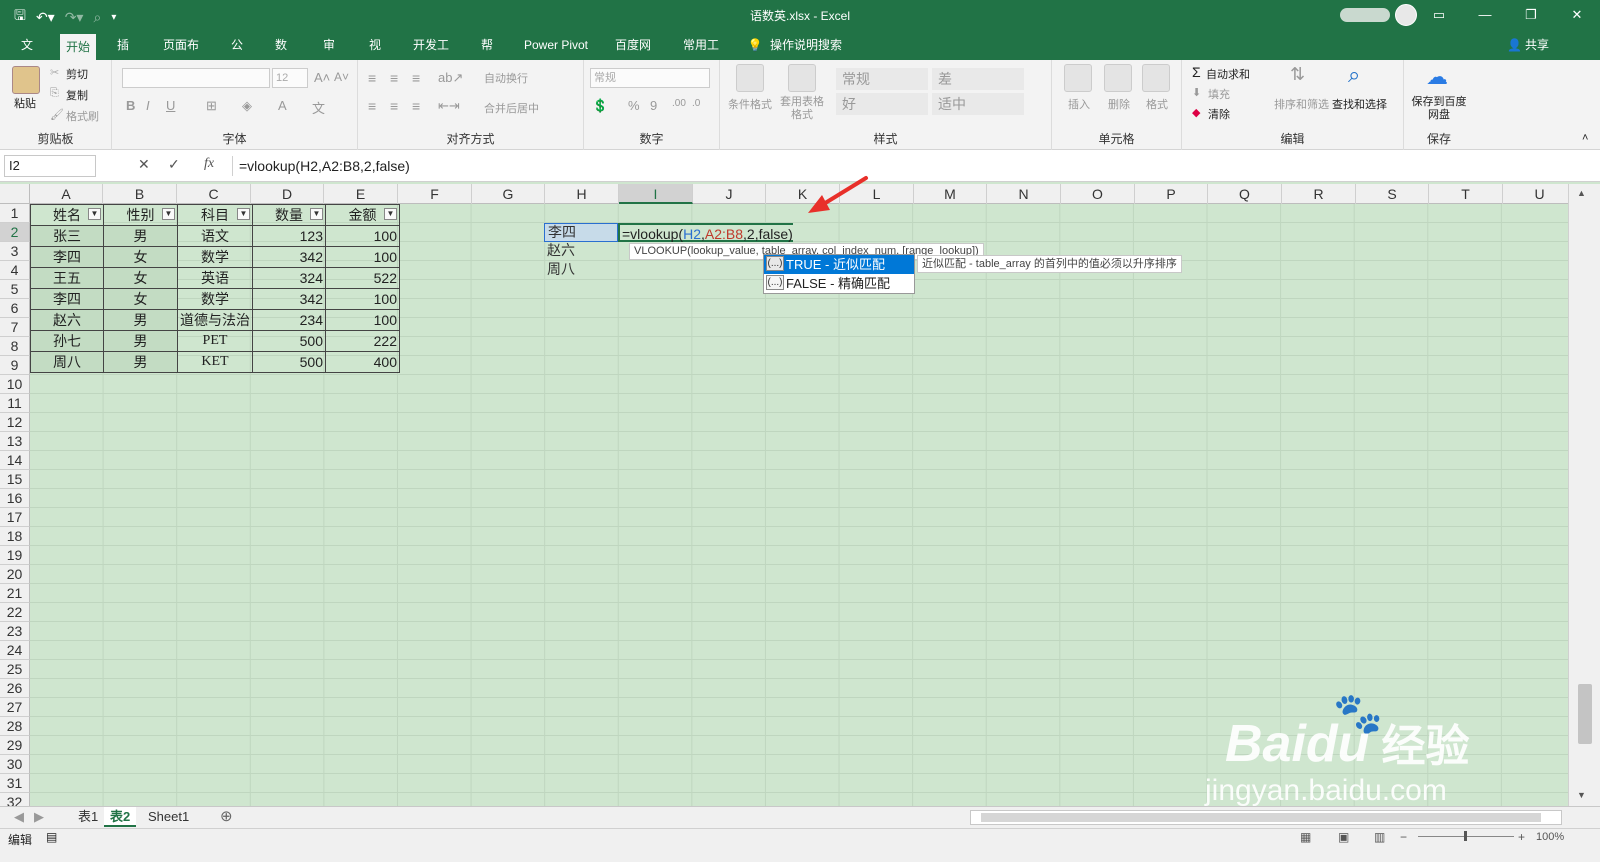 The height and width of the screenshot is (862, 1600). Describe the element at coordinates (50, 166) in the screenshot. I see `name-box: I2` at that location.